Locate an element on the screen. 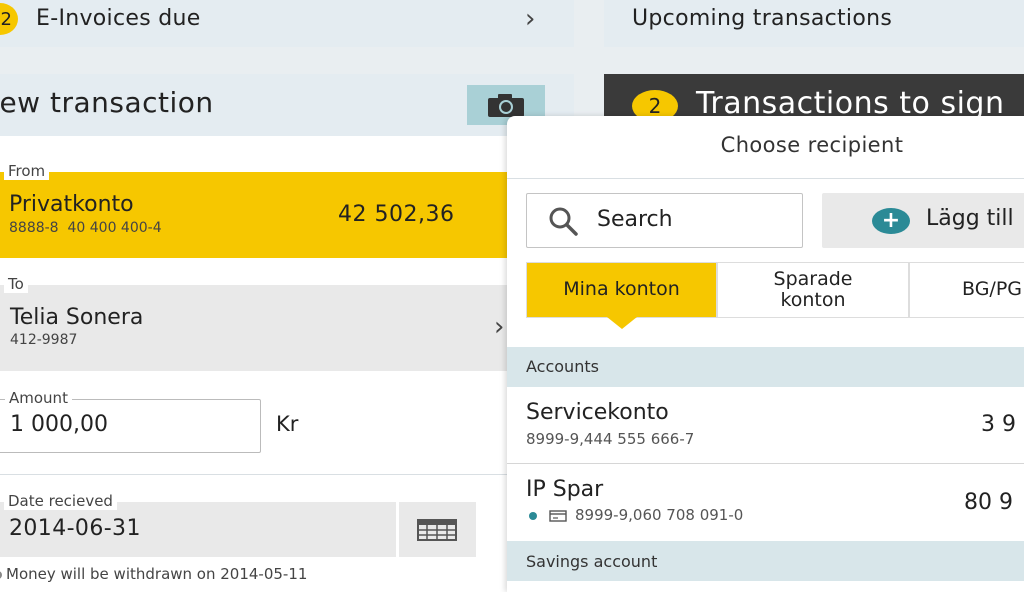 The width and height of the screenshot is (1024, 592). section-accounts-label: Accounts is located at coordinates (562, 366).